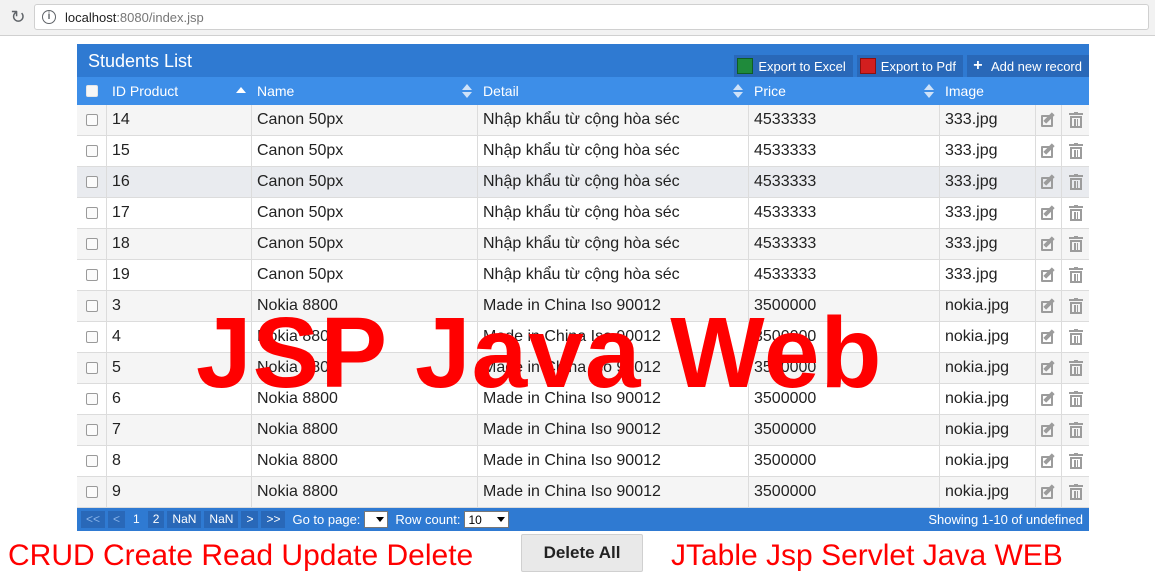 This screenshot has width=1155, height=582. Describe the element at coordinates (501, 519) in the screenshot. I see `chevron-down-icon` at that location.